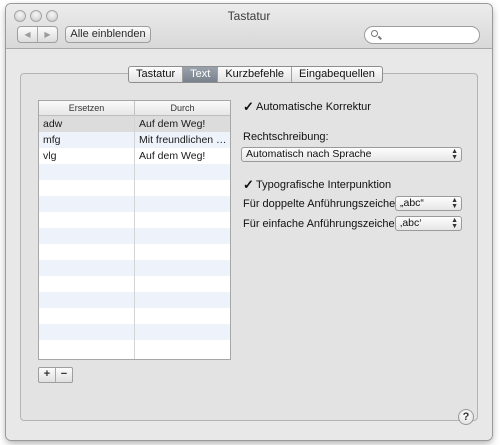 The width and height of the screenshot is (500, 445). Describe the element at coordinates (322, 224) in the screenshot. I see `single-quotes-label: Für einfache Anführungszeichen` at that location.